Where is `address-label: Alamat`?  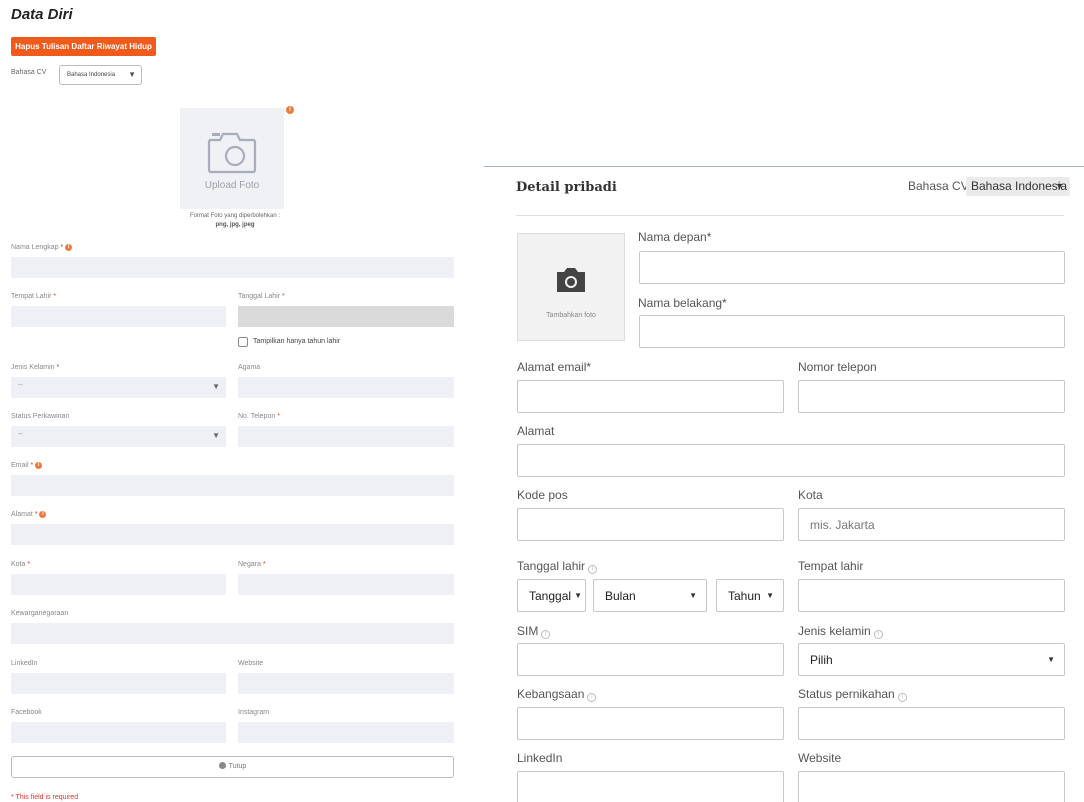
address-label: Alamat is located at coordinates (536, 431).